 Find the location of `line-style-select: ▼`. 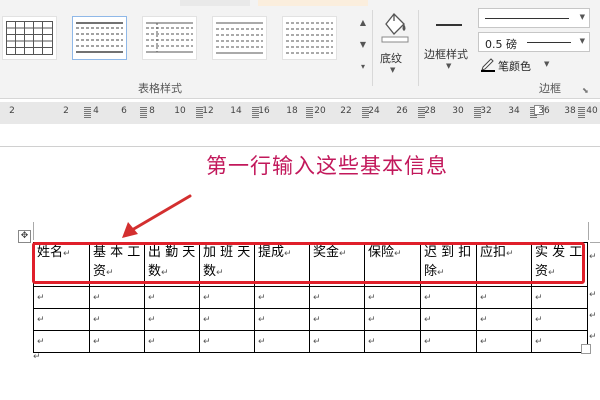

line-style-select: ▼ is located at coordinates (534, 18).